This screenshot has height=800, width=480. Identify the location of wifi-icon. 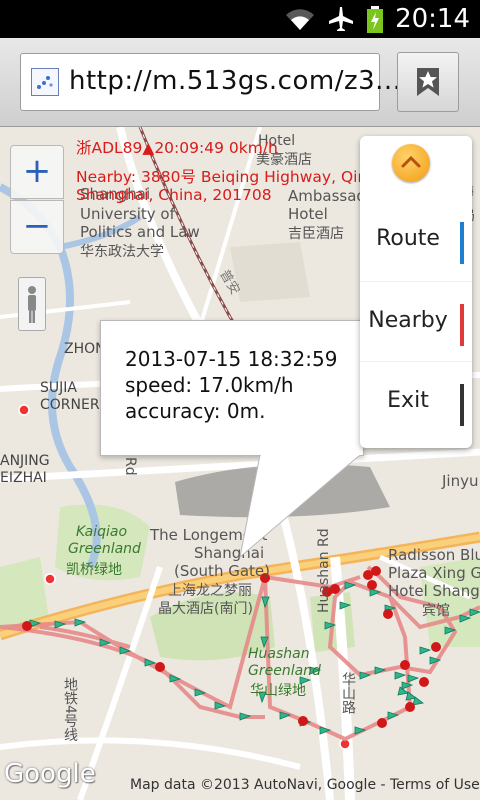
(300, 20).